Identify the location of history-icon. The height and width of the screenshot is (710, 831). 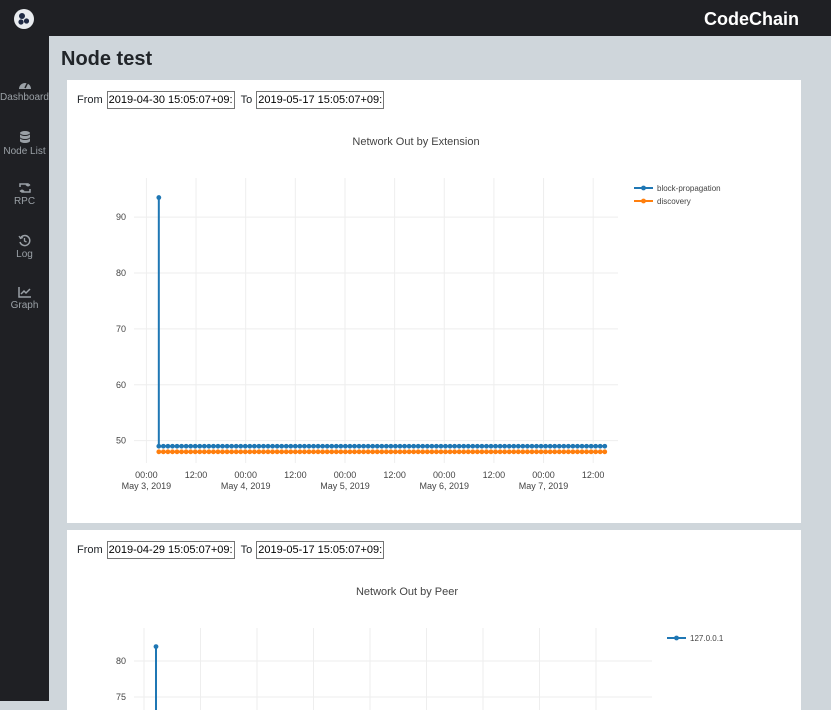
(24, 240).